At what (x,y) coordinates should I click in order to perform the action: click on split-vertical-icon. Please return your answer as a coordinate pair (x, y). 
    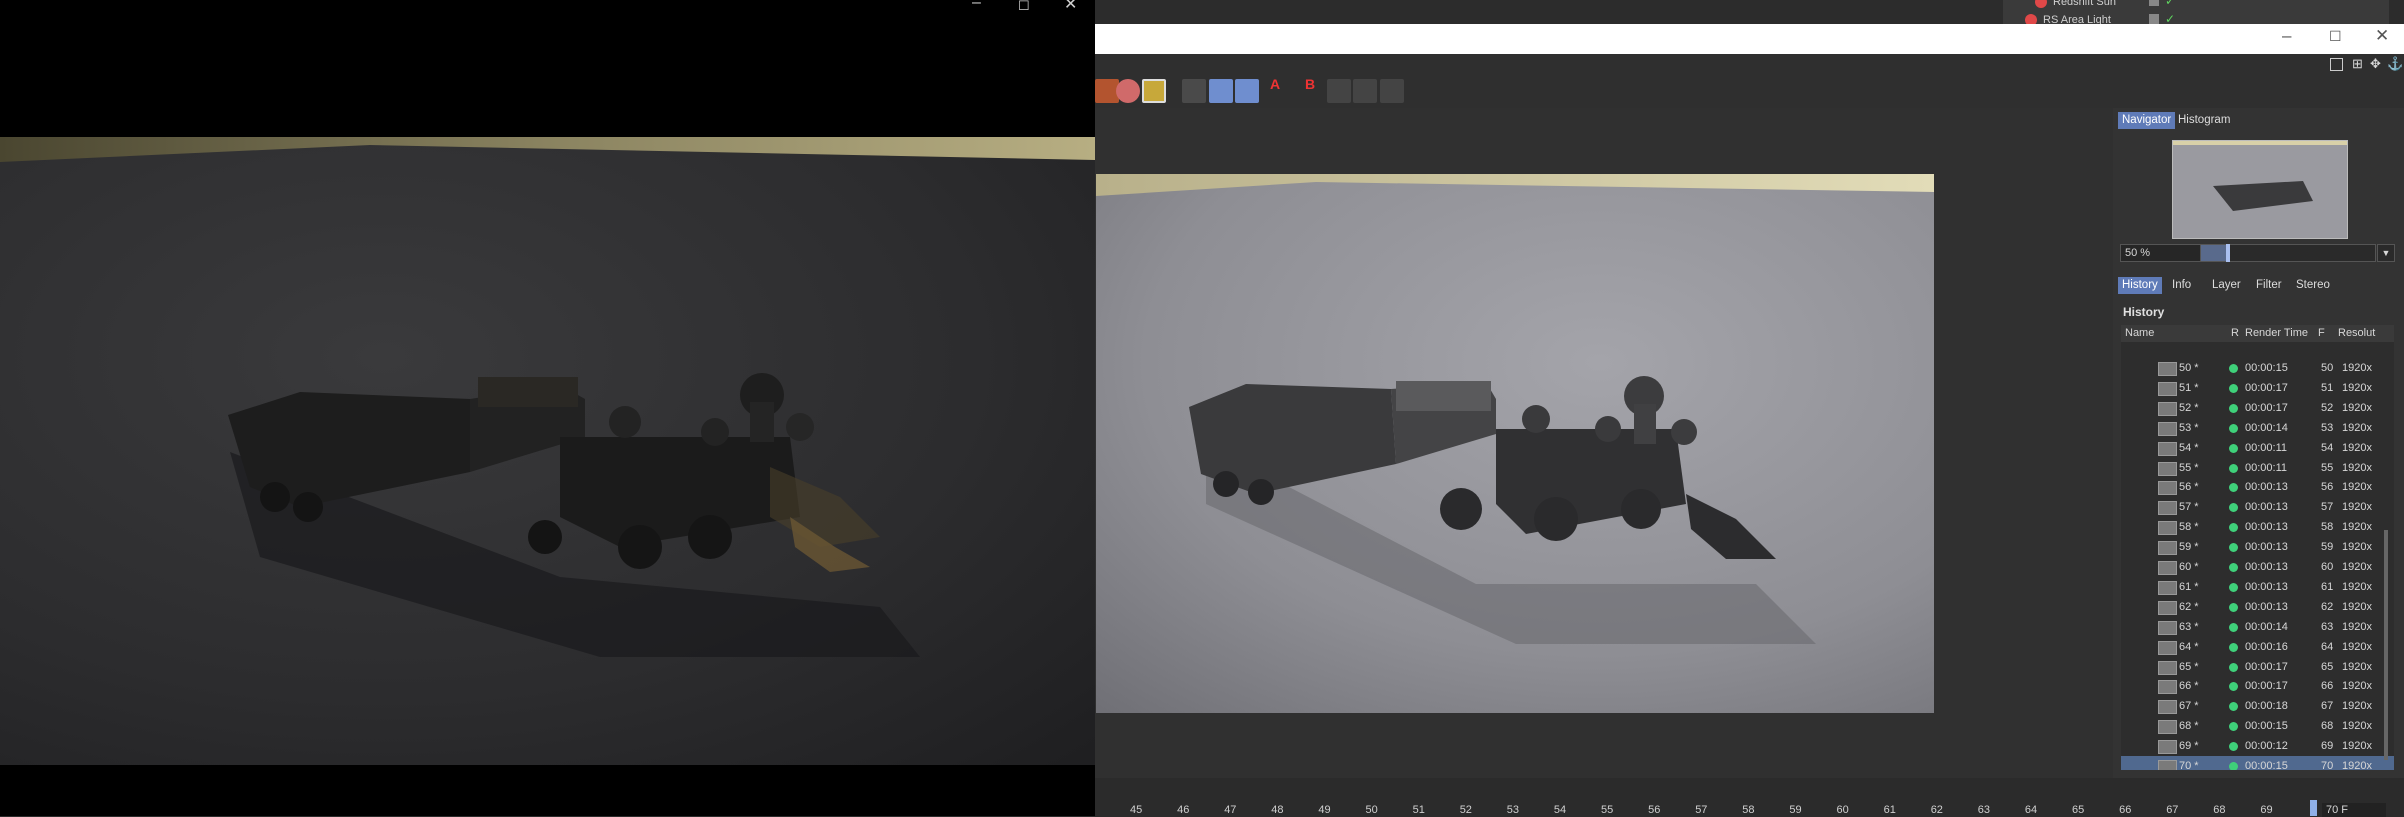
    Looking at the image, I should click on (1339, 91).